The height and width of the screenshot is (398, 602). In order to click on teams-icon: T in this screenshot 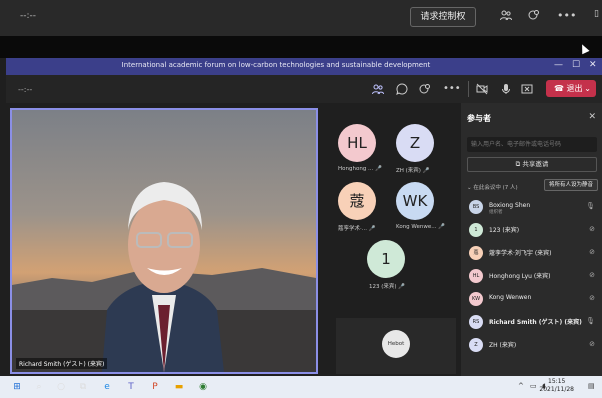, I will do `click(131, 387)`.